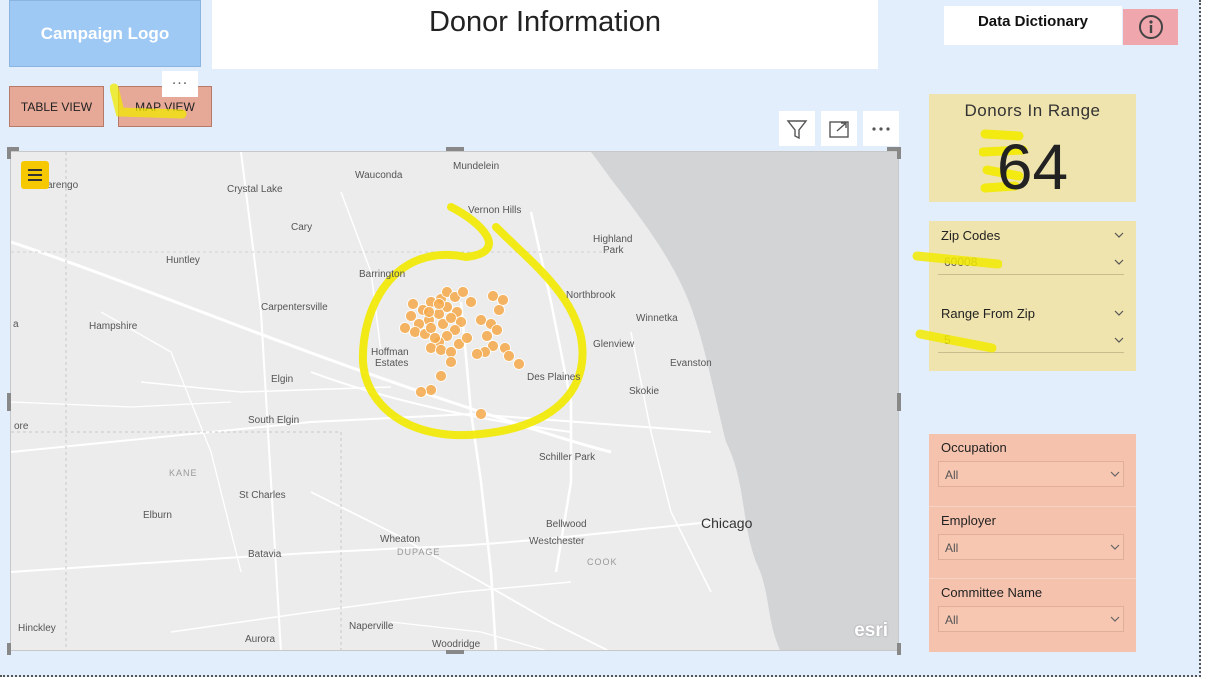 The width and height of the screenshot is (1207, 681). Describe the element at coordinates (456, 644) in the screenshot. I see `map-label: Woodridge` at that location.